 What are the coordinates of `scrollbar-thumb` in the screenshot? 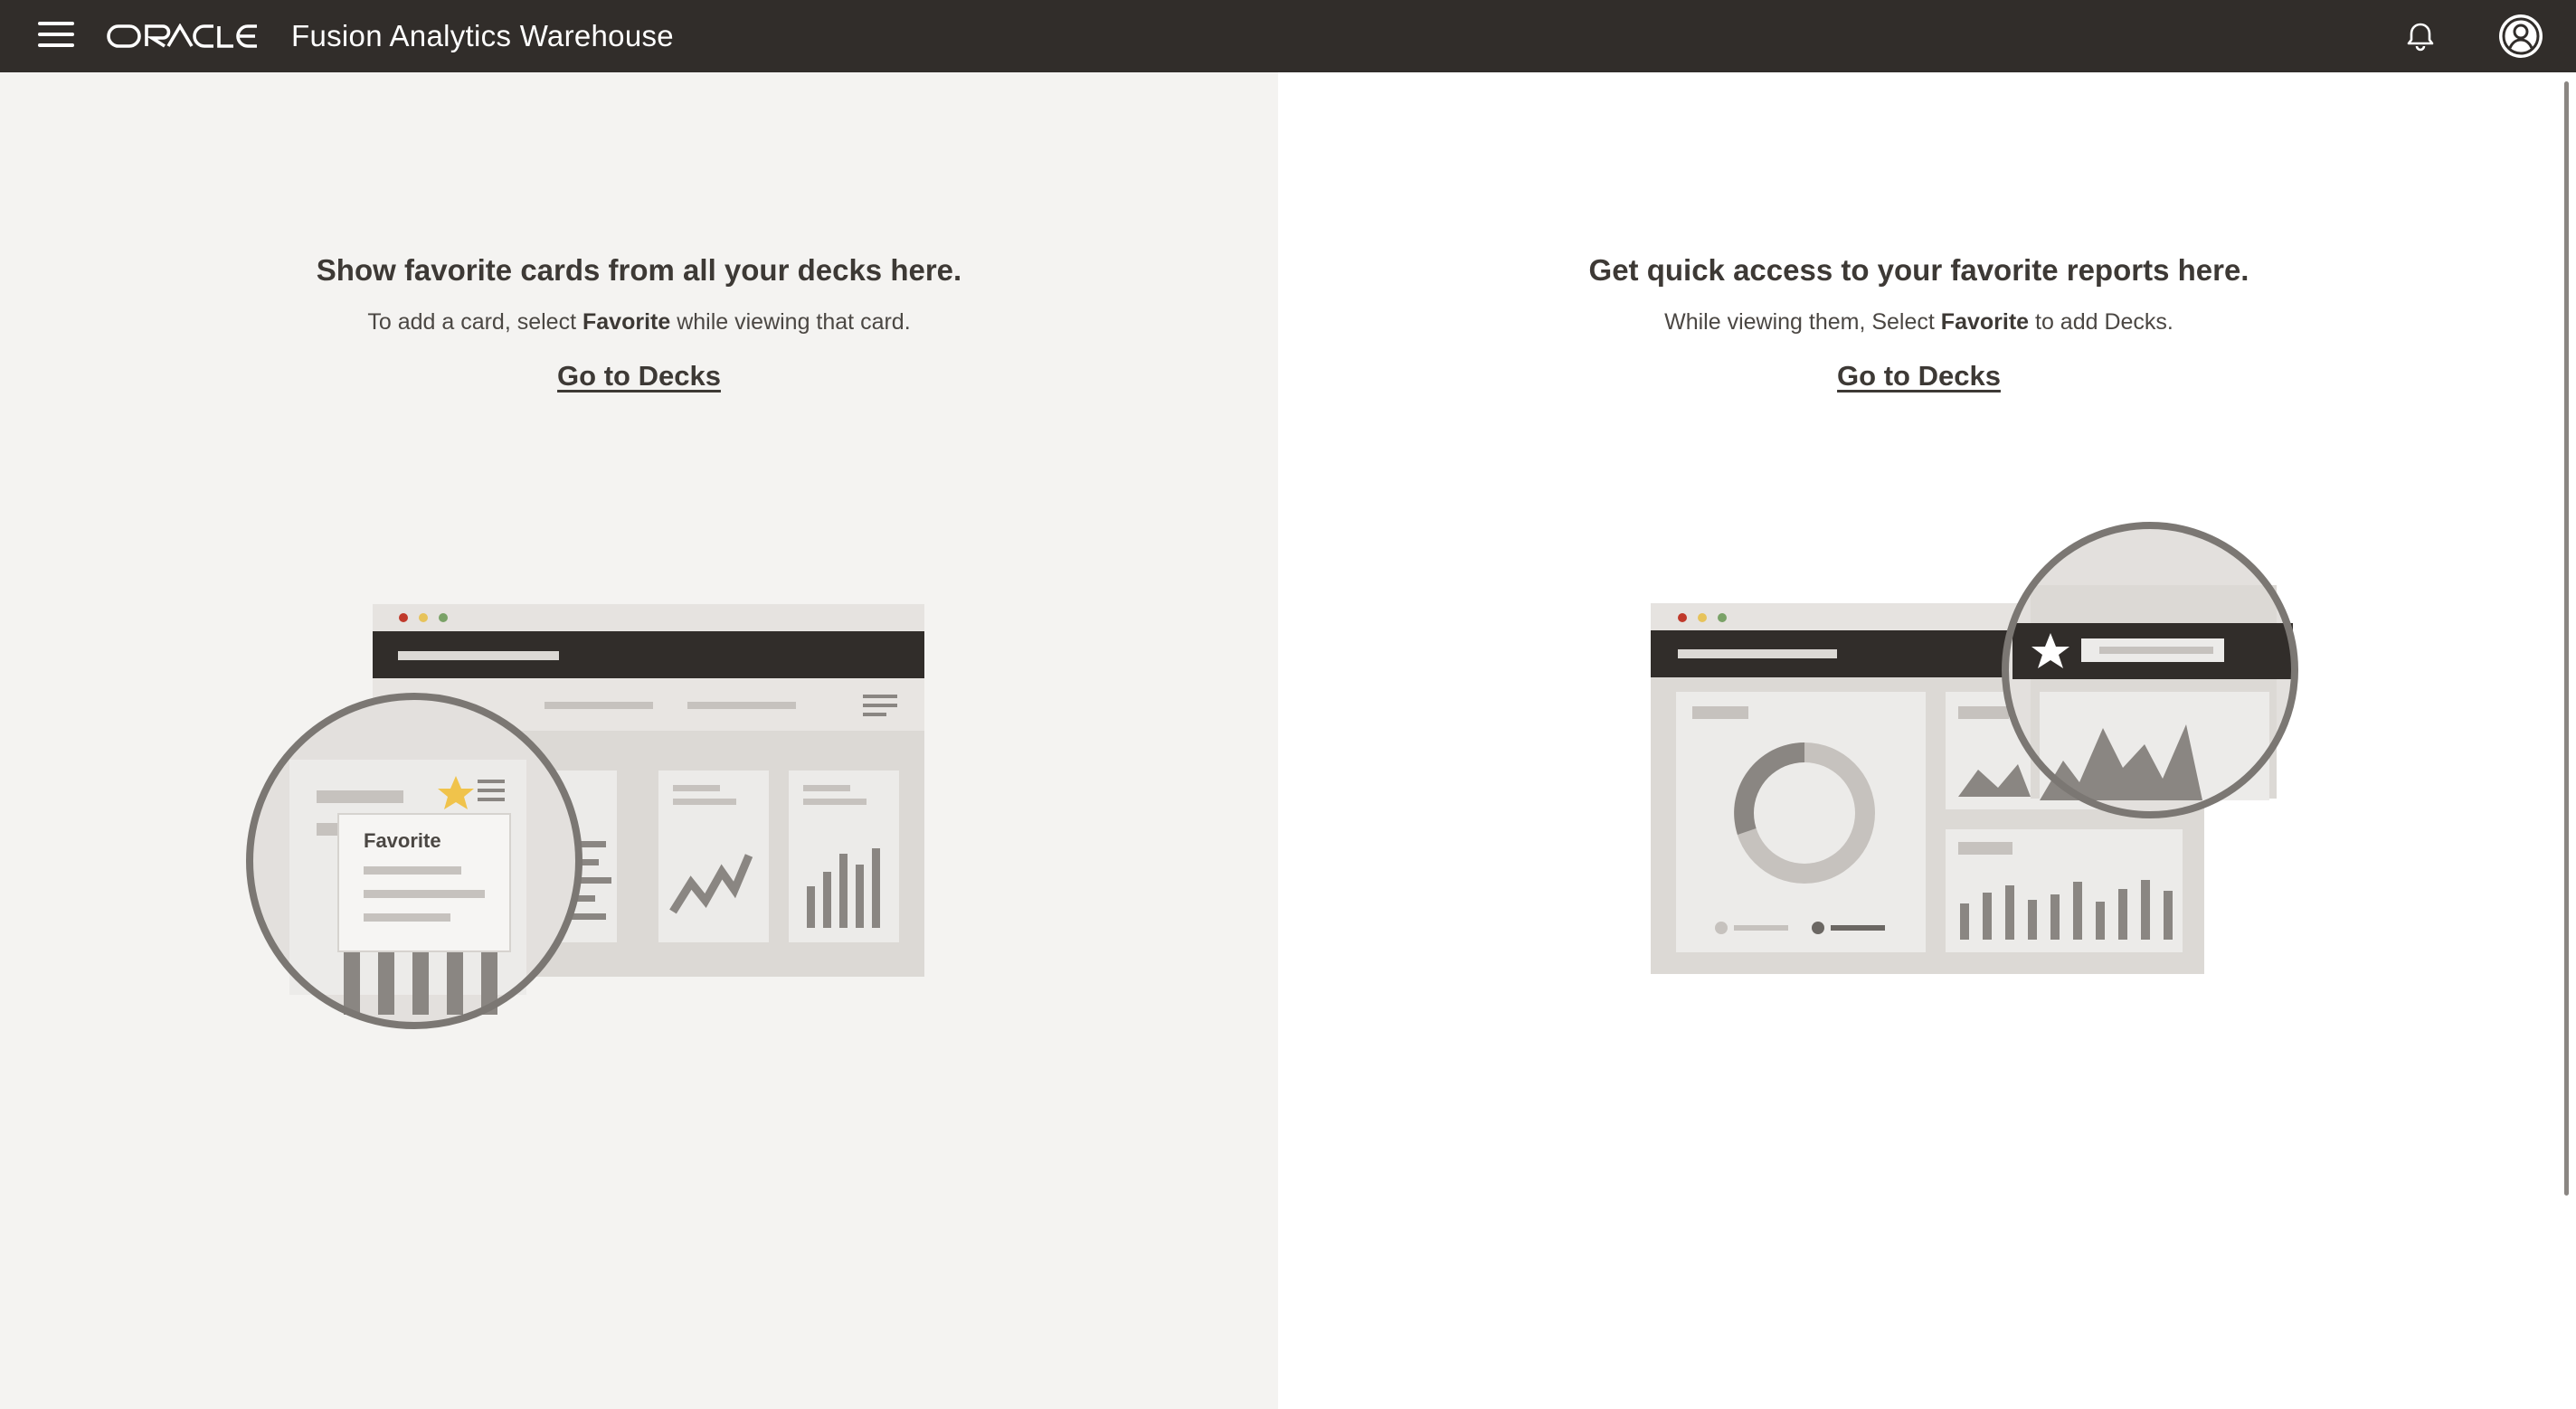 It's located at (2567, 638).